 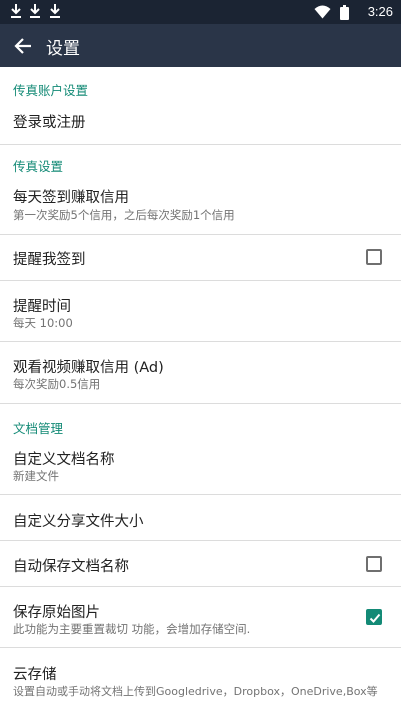 I want to click on custom-share-size-item: 自定义分享文件大小, so click(x=78, y=520).